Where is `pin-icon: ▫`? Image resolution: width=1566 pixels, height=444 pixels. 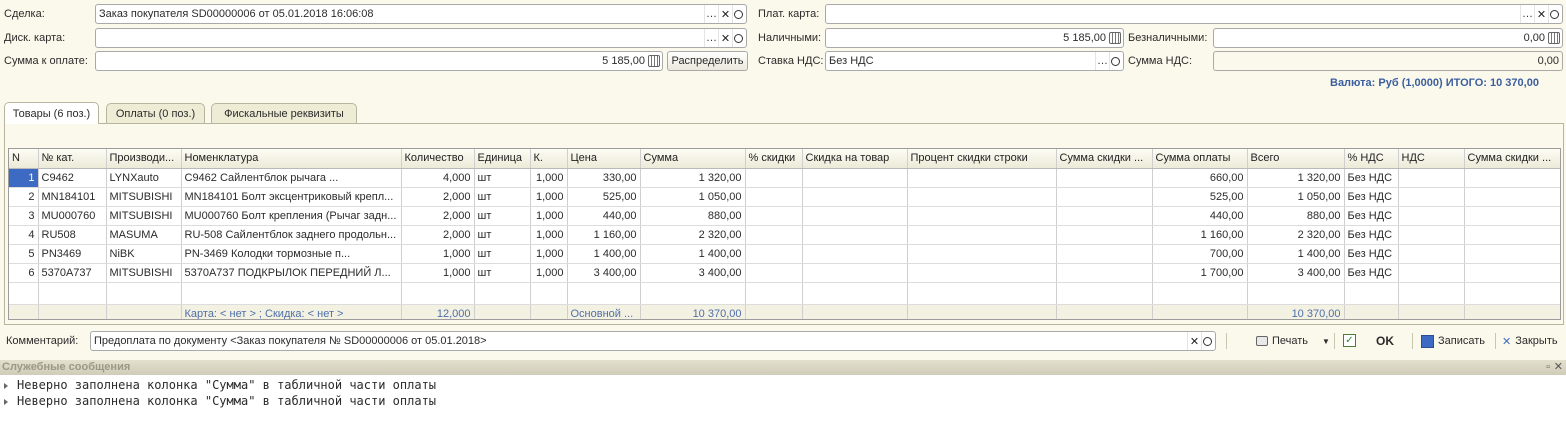 pin-icon: ▫ is located at coordinates (1548, 367).